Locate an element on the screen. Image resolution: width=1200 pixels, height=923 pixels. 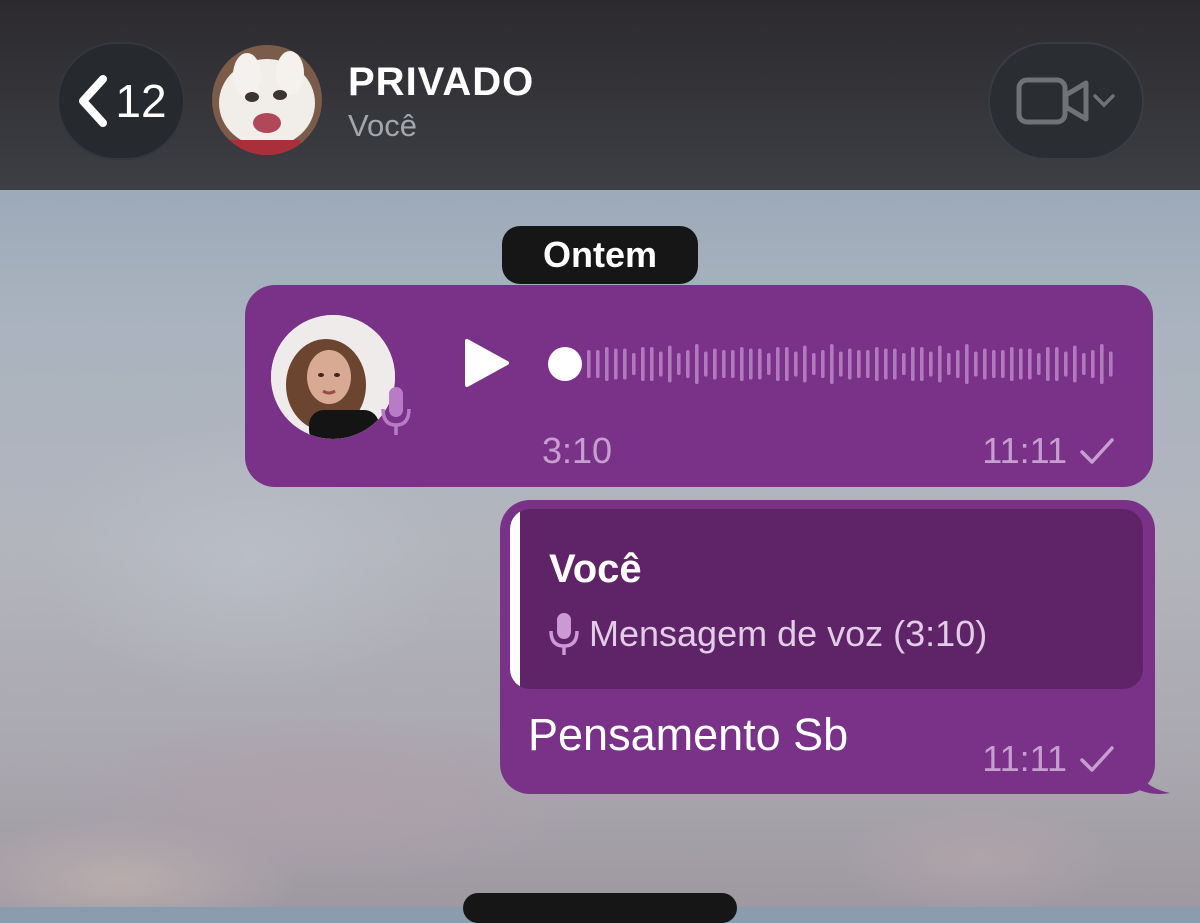
quoted-content: Mensagem de voz (3:10) is located at coordinates (767, 634).